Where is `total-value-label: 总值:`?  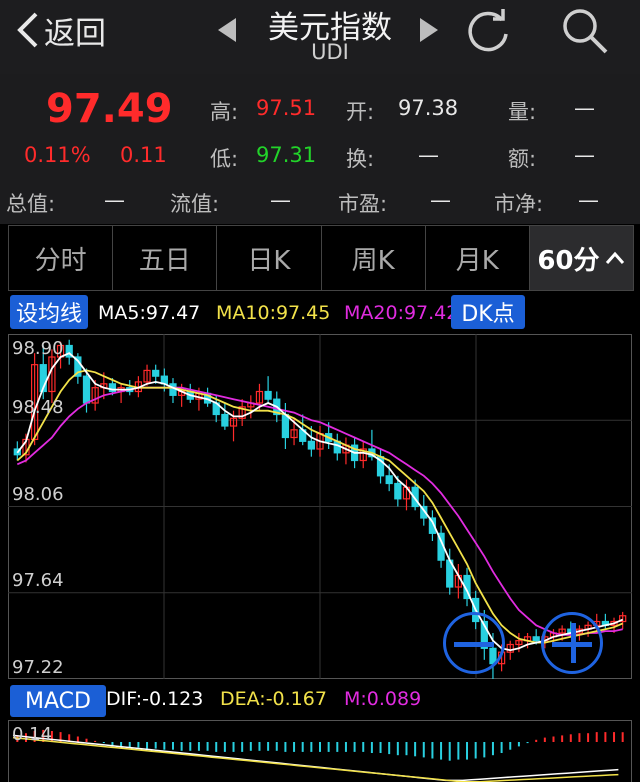 total-value-label: 总值: is located at coordinates (31, 204).